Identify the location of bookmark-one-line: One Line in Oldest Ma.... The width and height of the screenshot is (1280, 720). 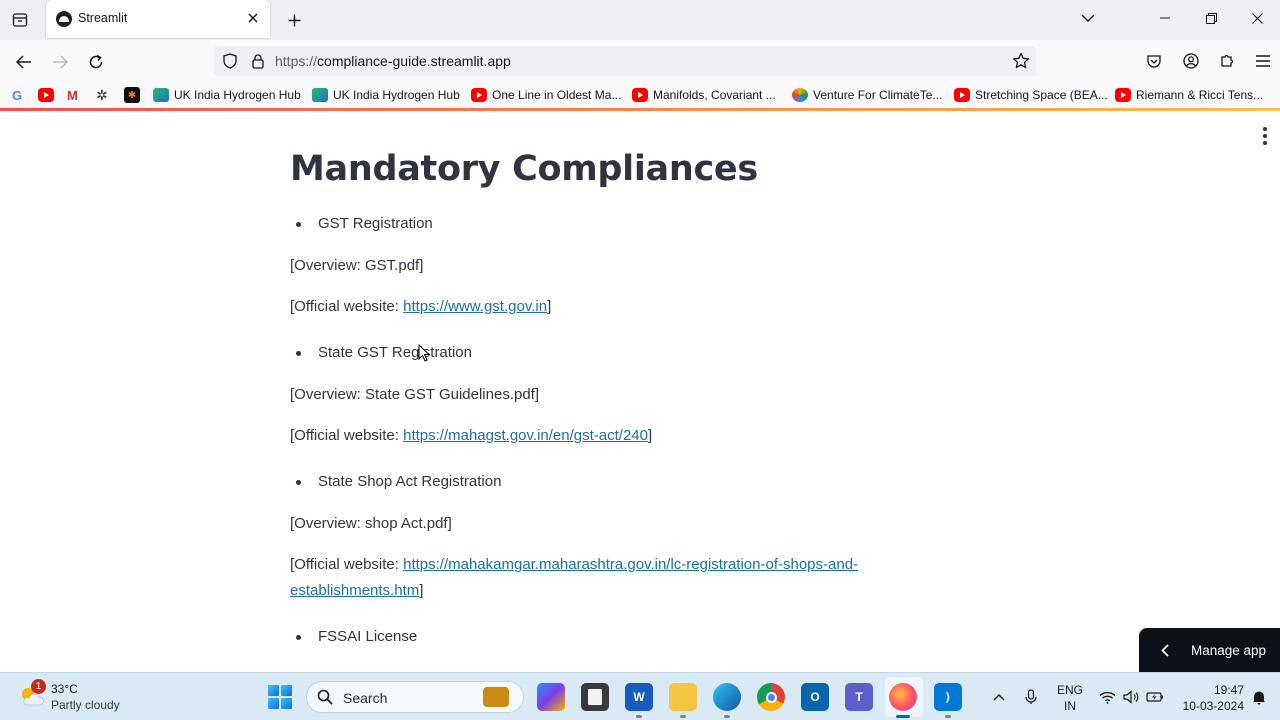
(546, 95).